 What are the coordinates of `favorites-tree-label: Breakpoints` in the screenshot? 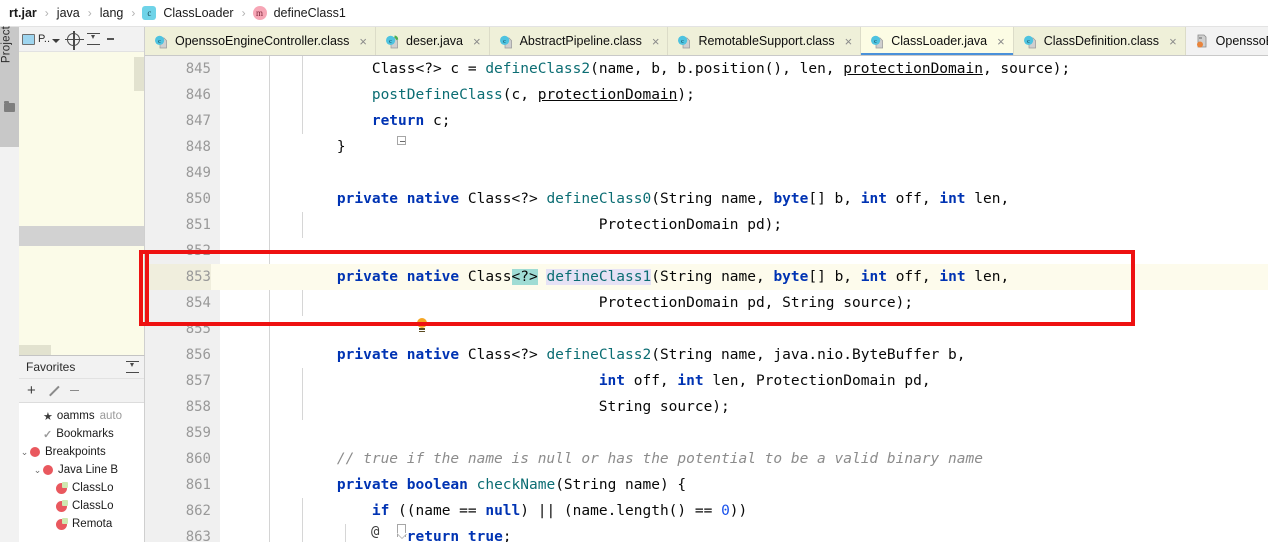 It's located at (75, 452).